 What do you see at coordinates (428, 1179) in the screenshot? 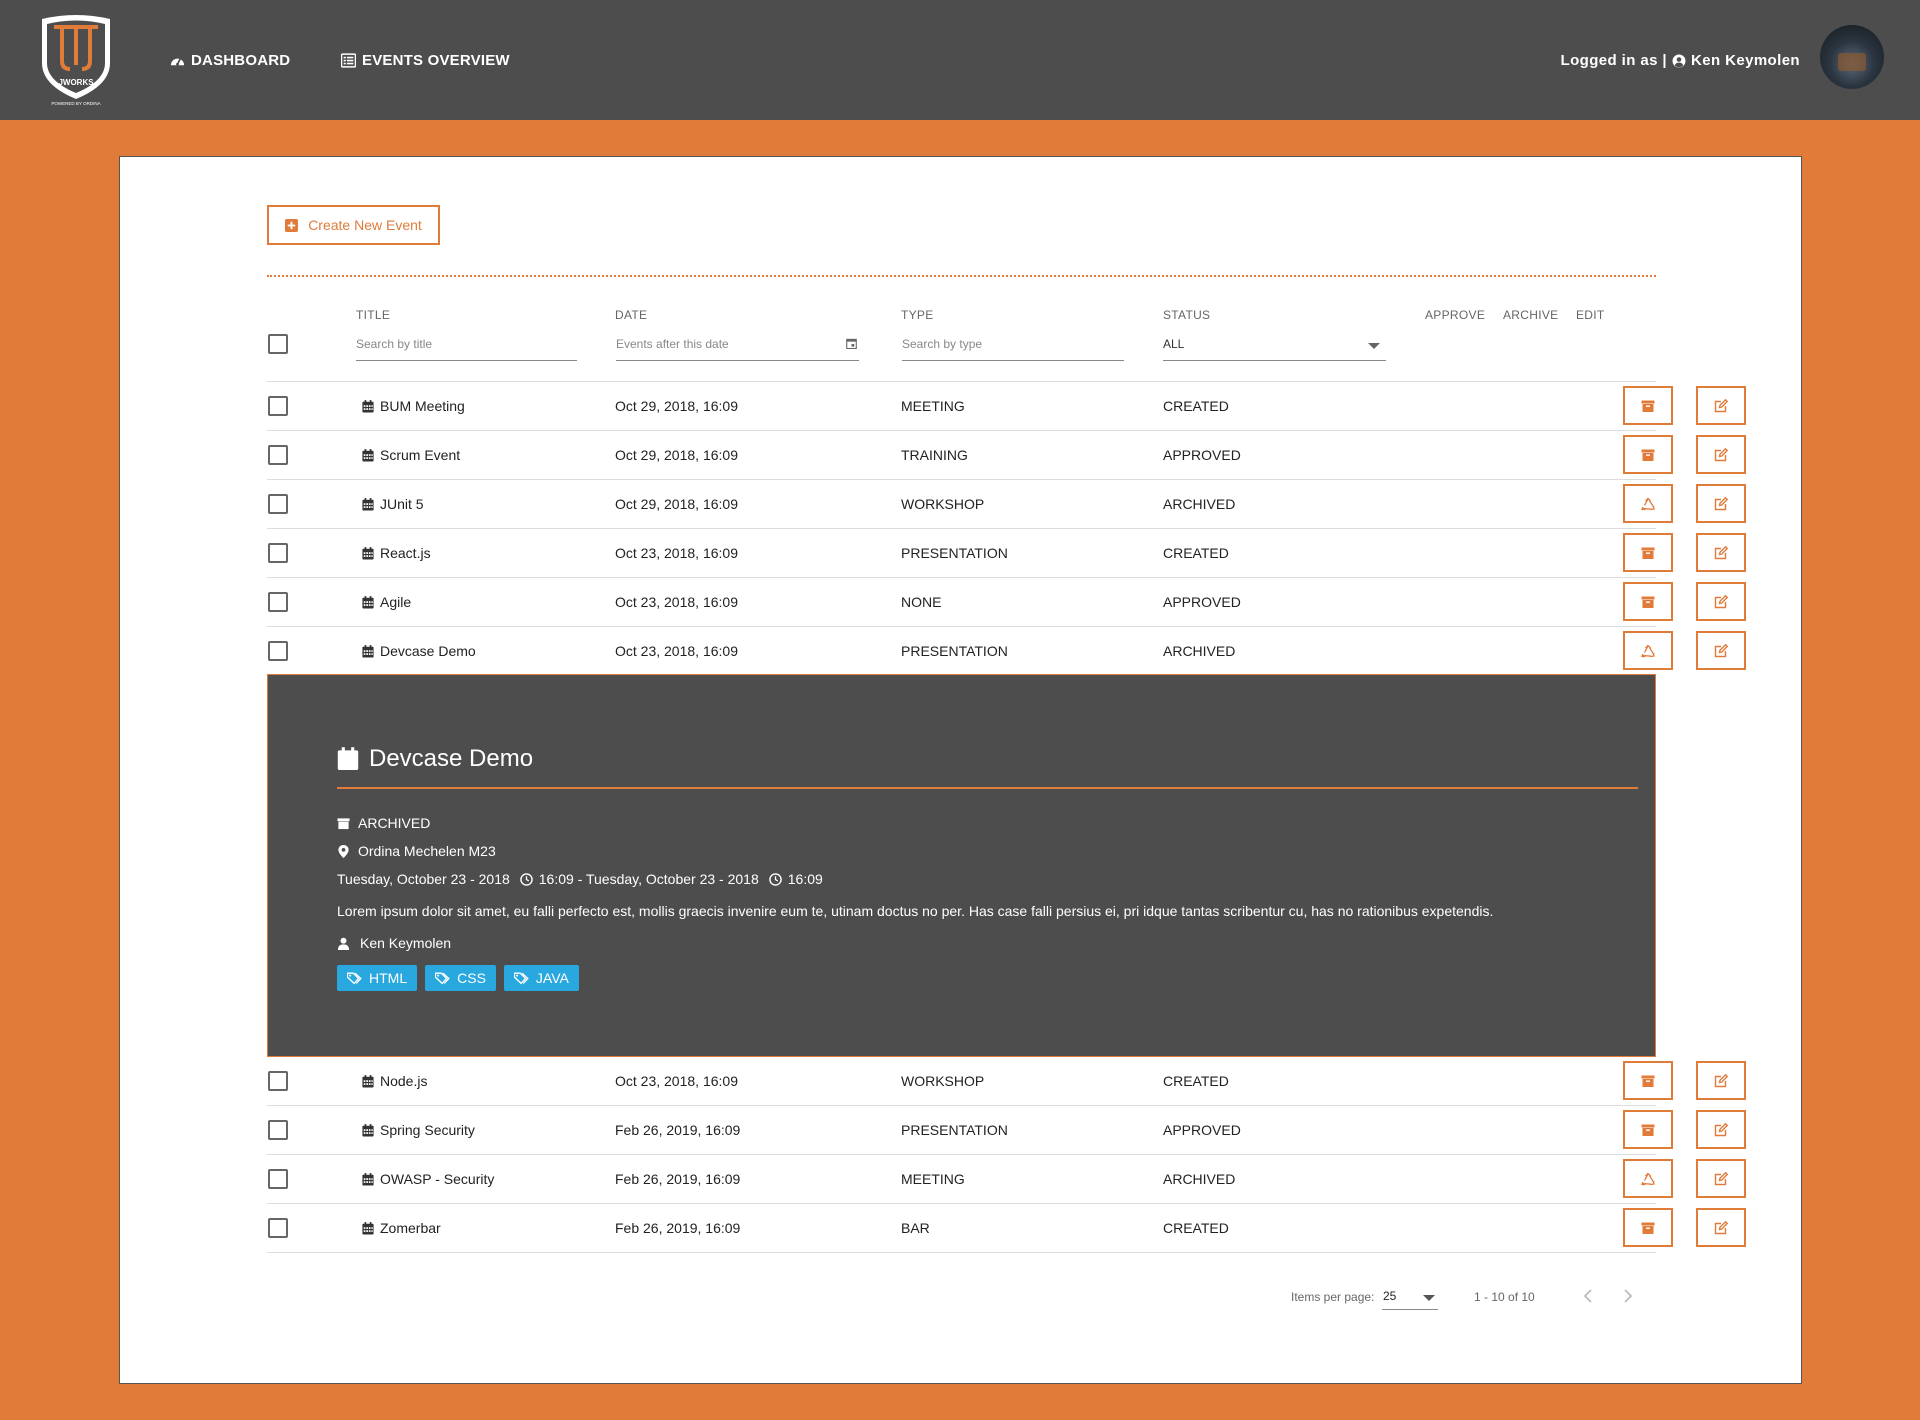
I see `row-title: OWASP - Security` at bounding box center [428, 1179].